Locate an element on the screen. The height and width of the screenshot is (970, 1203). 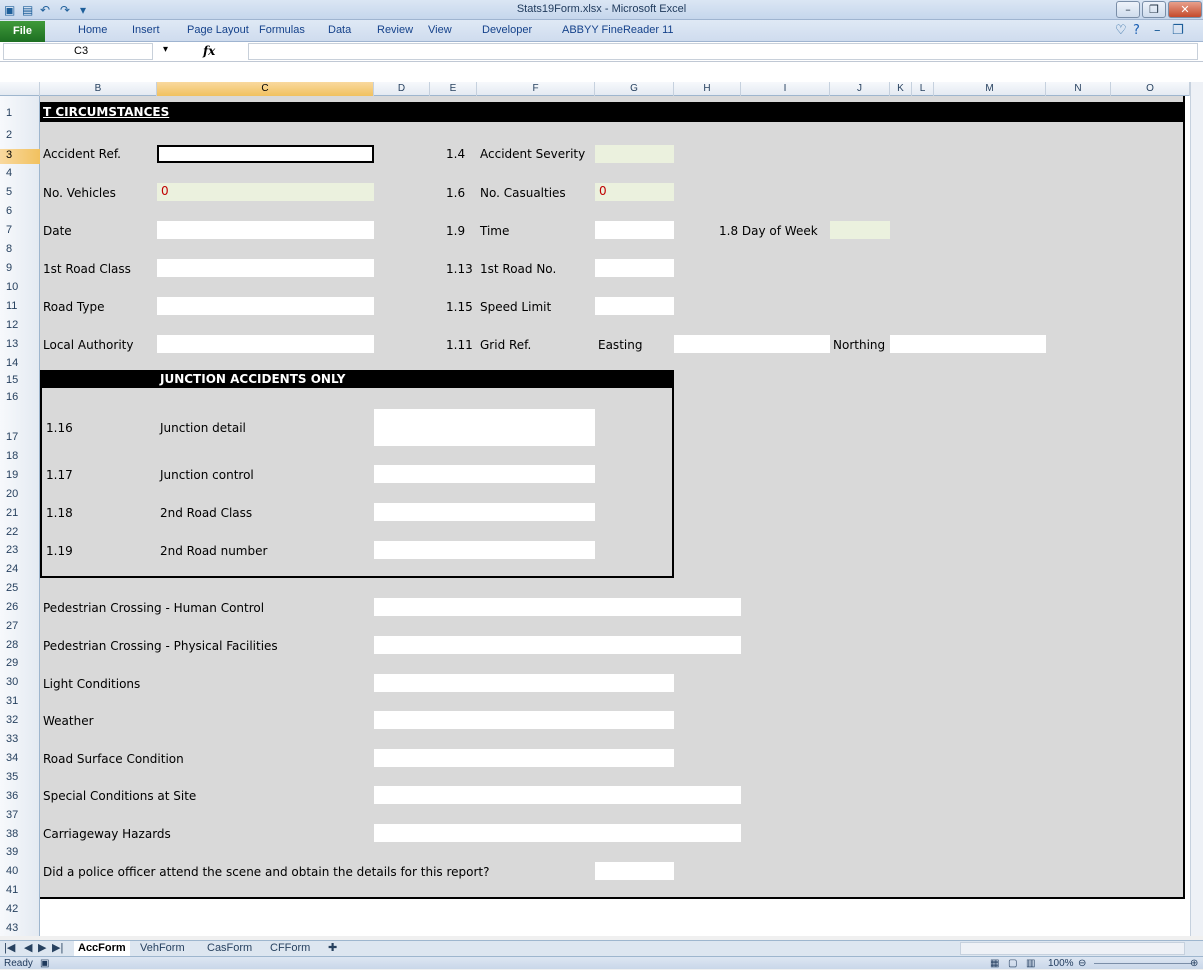
road-surface-input is located at coordinates (524, 758).